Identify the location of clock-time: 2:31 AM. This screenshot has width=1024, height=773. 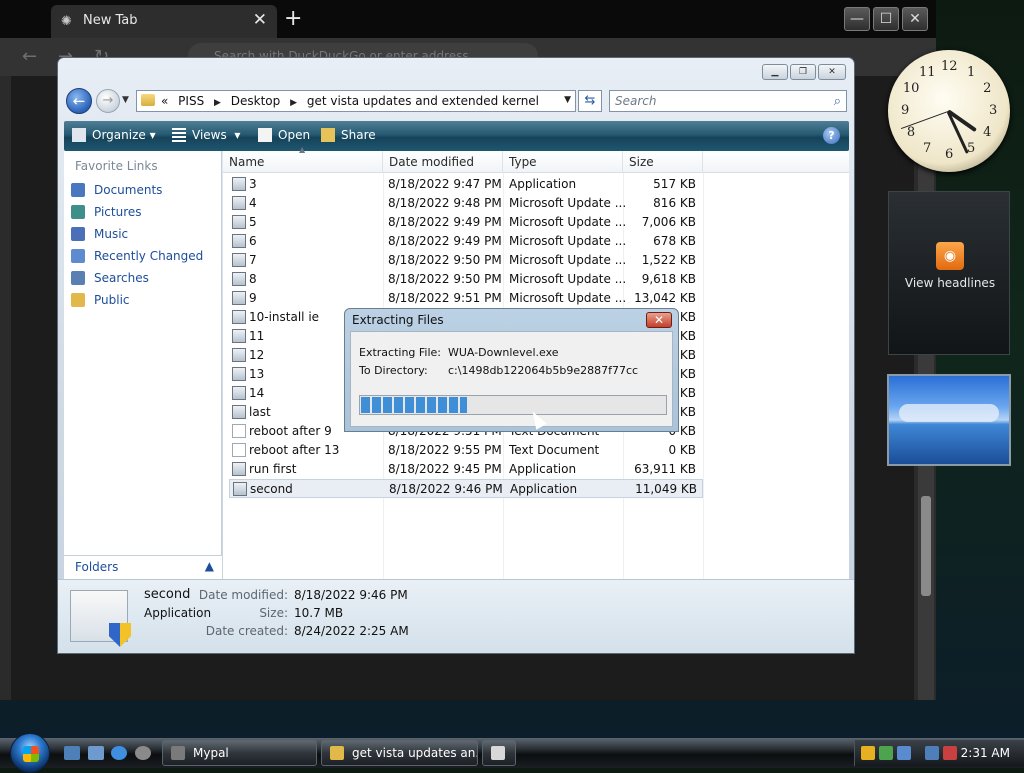
(985, 753).